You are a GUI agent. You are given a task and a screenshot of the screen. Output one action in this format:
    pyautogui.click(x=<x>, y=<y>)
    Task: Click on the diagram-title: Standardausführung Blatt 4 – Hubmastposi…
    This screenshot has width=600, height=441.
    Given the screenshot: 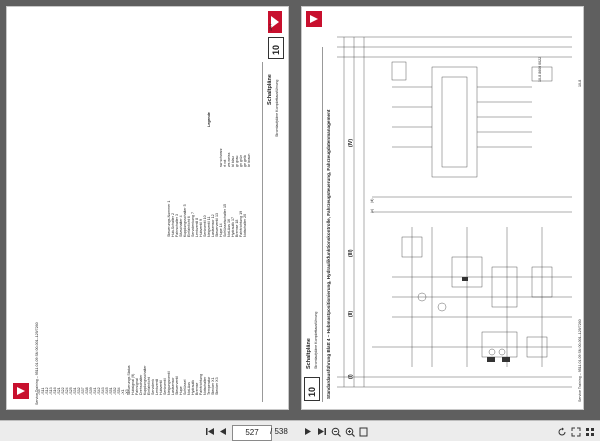 What is the action you would take?
    pyautogui.click(x=328, y=254)
    